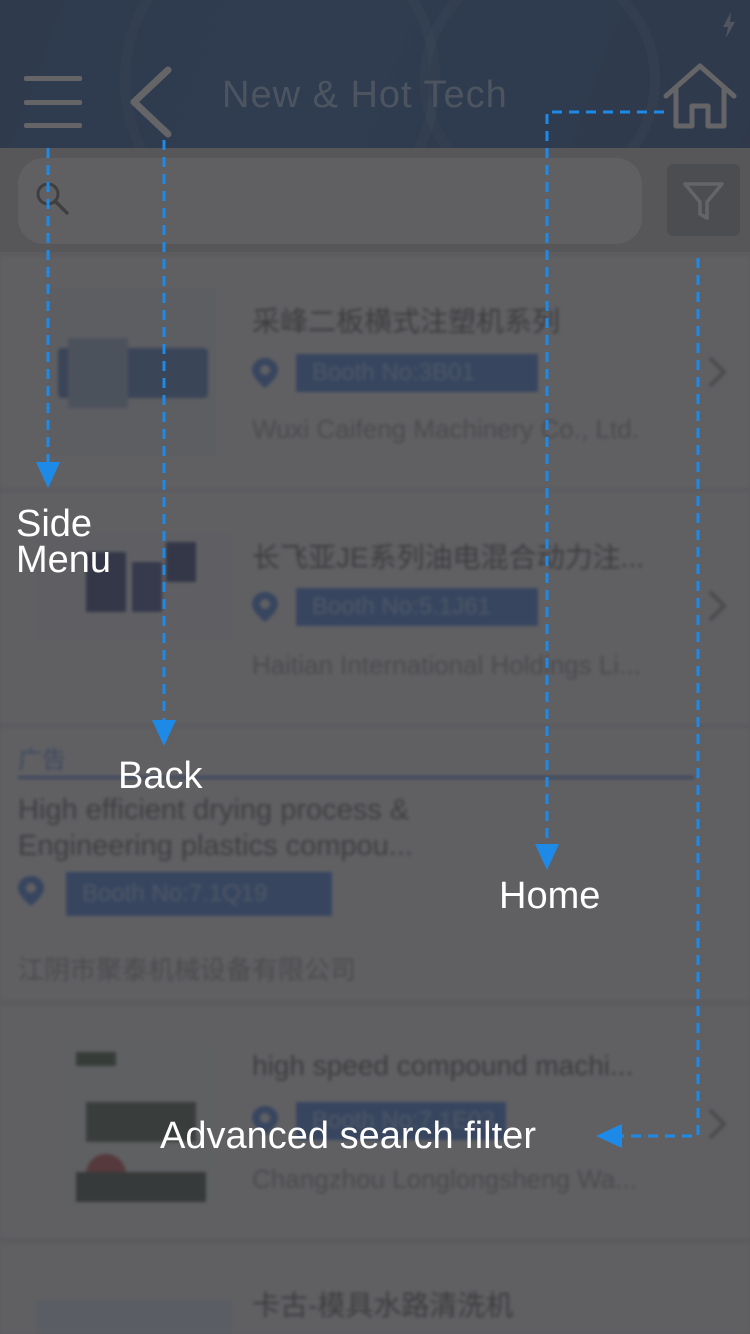  What do you see at coordinates (64, 560) in the screenshot?
I see `side-menu-label-line2: Menu` at bounding box center [64, 560].